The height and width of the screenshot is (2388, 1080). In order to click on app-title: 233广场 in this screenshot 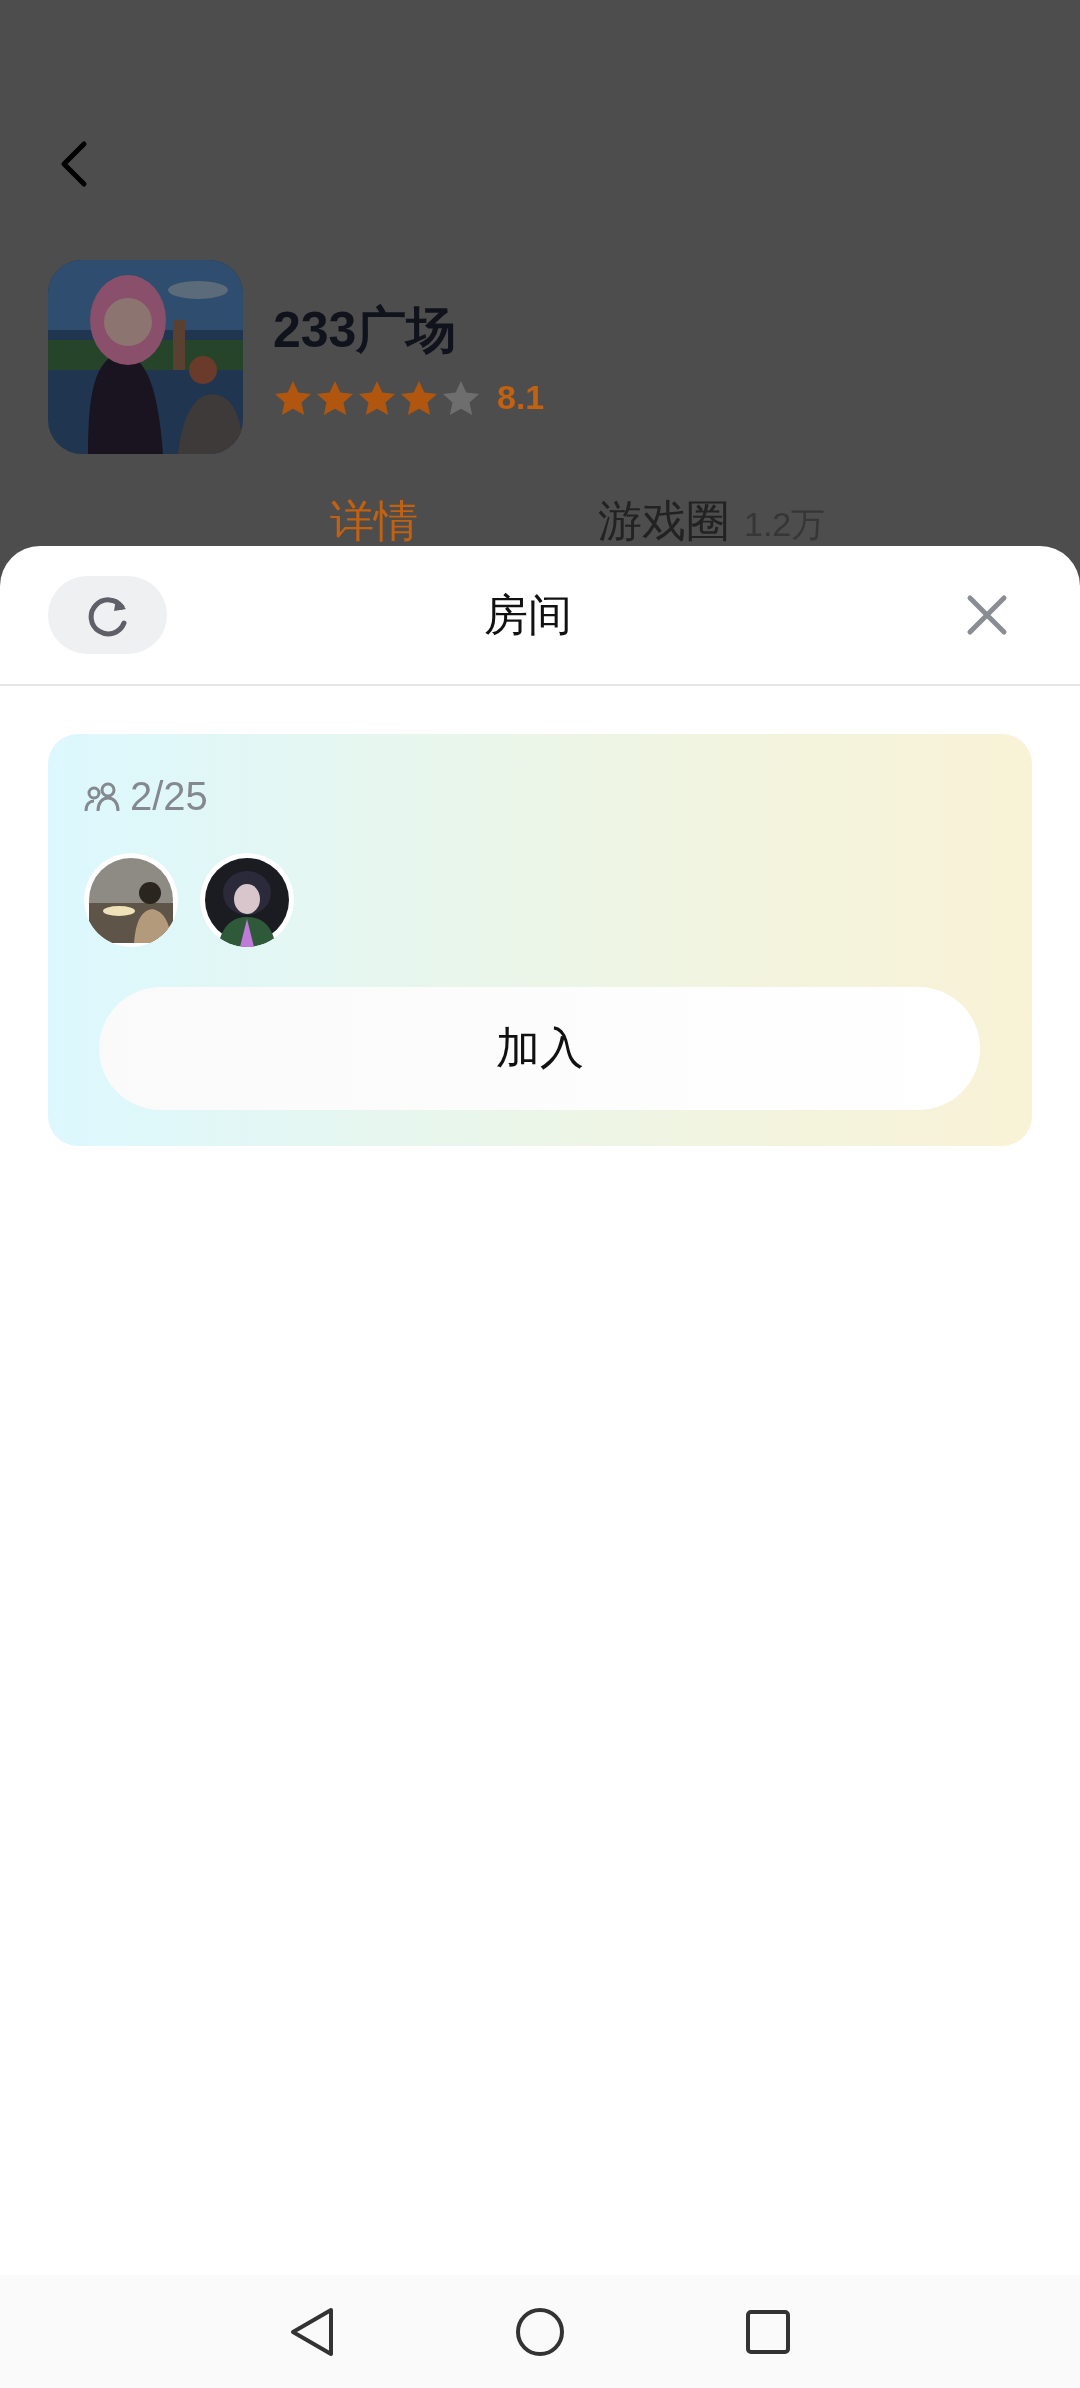, I will do `click(365, 330)`.